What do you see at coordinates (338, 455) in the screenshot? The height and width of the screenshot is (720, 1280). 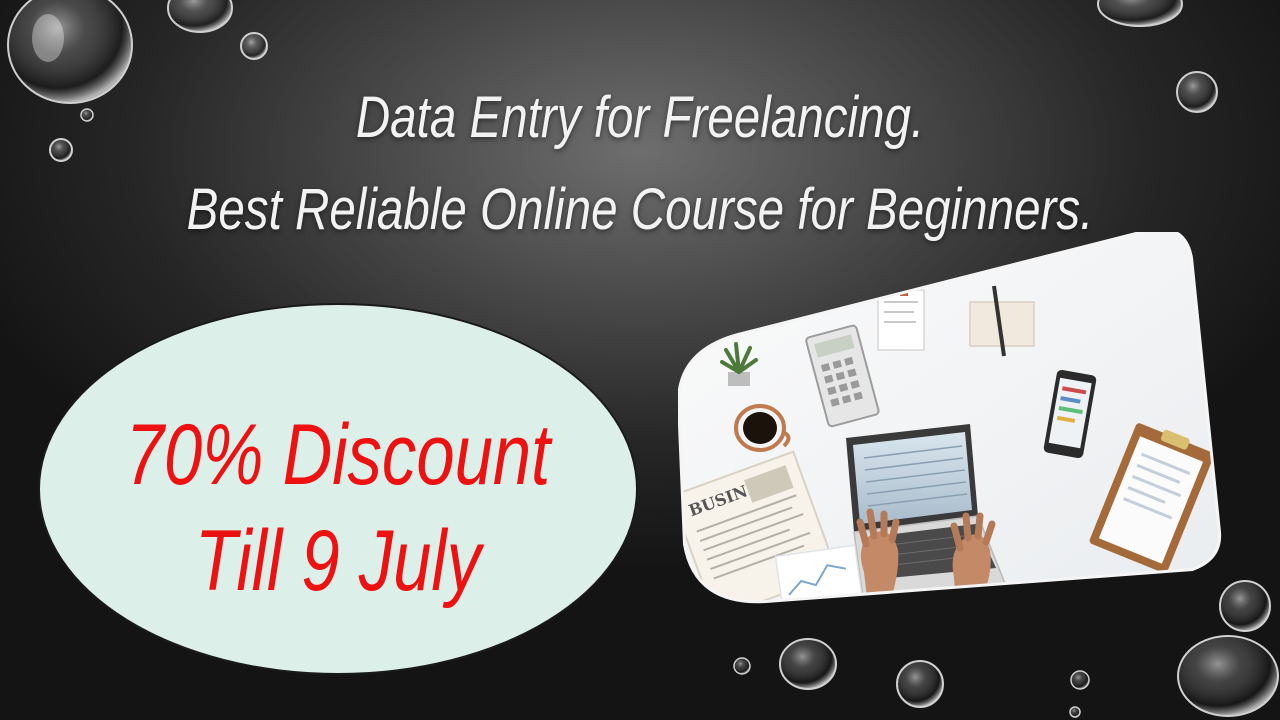 I see `discount-line-1: 70% Discount` at bounding box center [338, 455].